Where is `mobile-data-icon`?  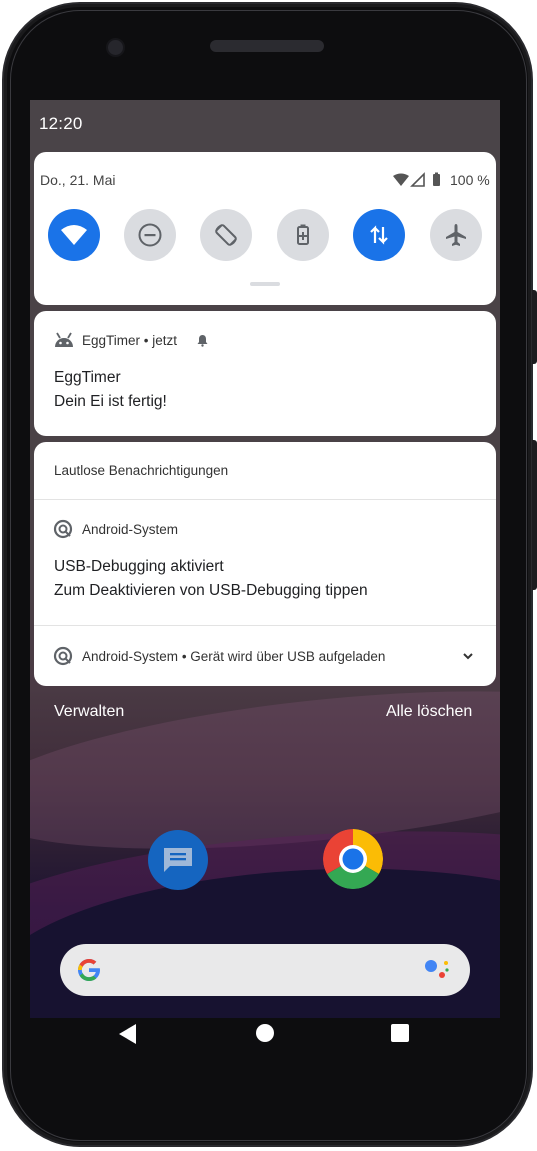 mobile-data-icon is located at coordinates (379, 235).